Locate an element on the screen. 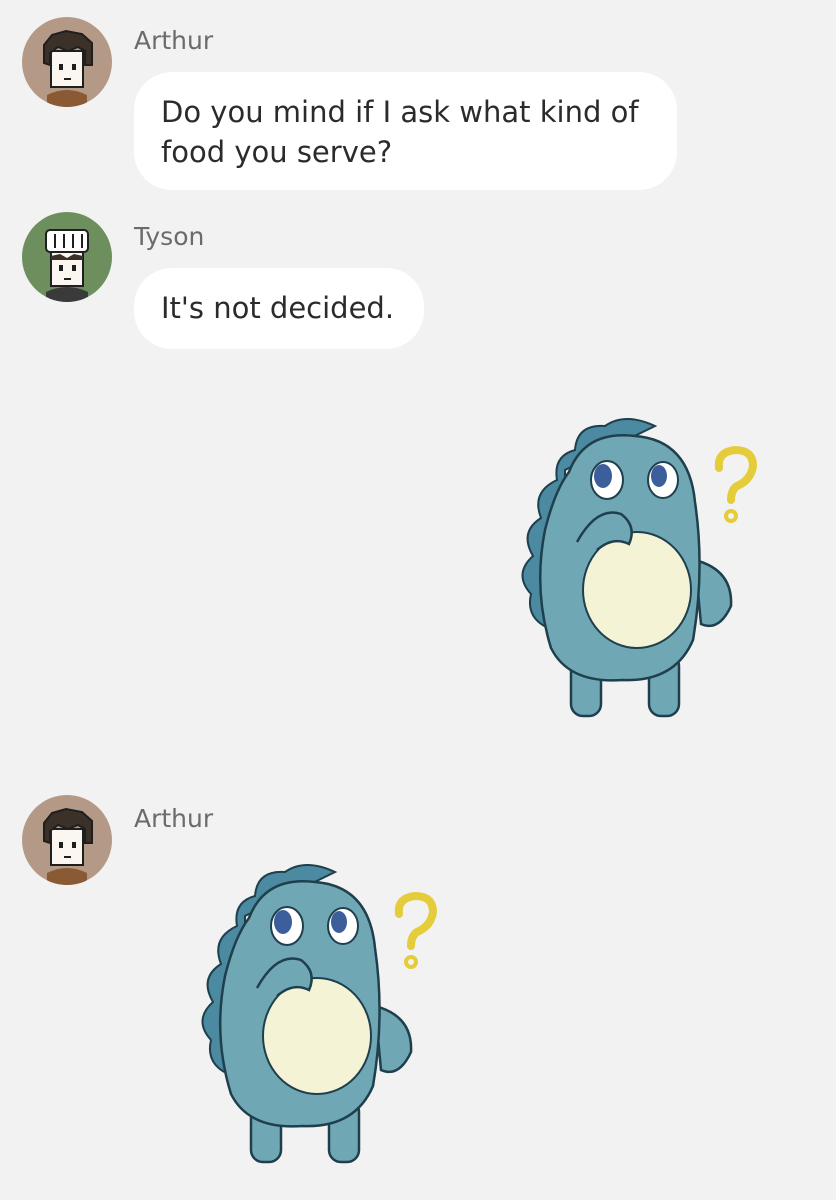  sender-name: Tyson is located at coordinates (169, 236).